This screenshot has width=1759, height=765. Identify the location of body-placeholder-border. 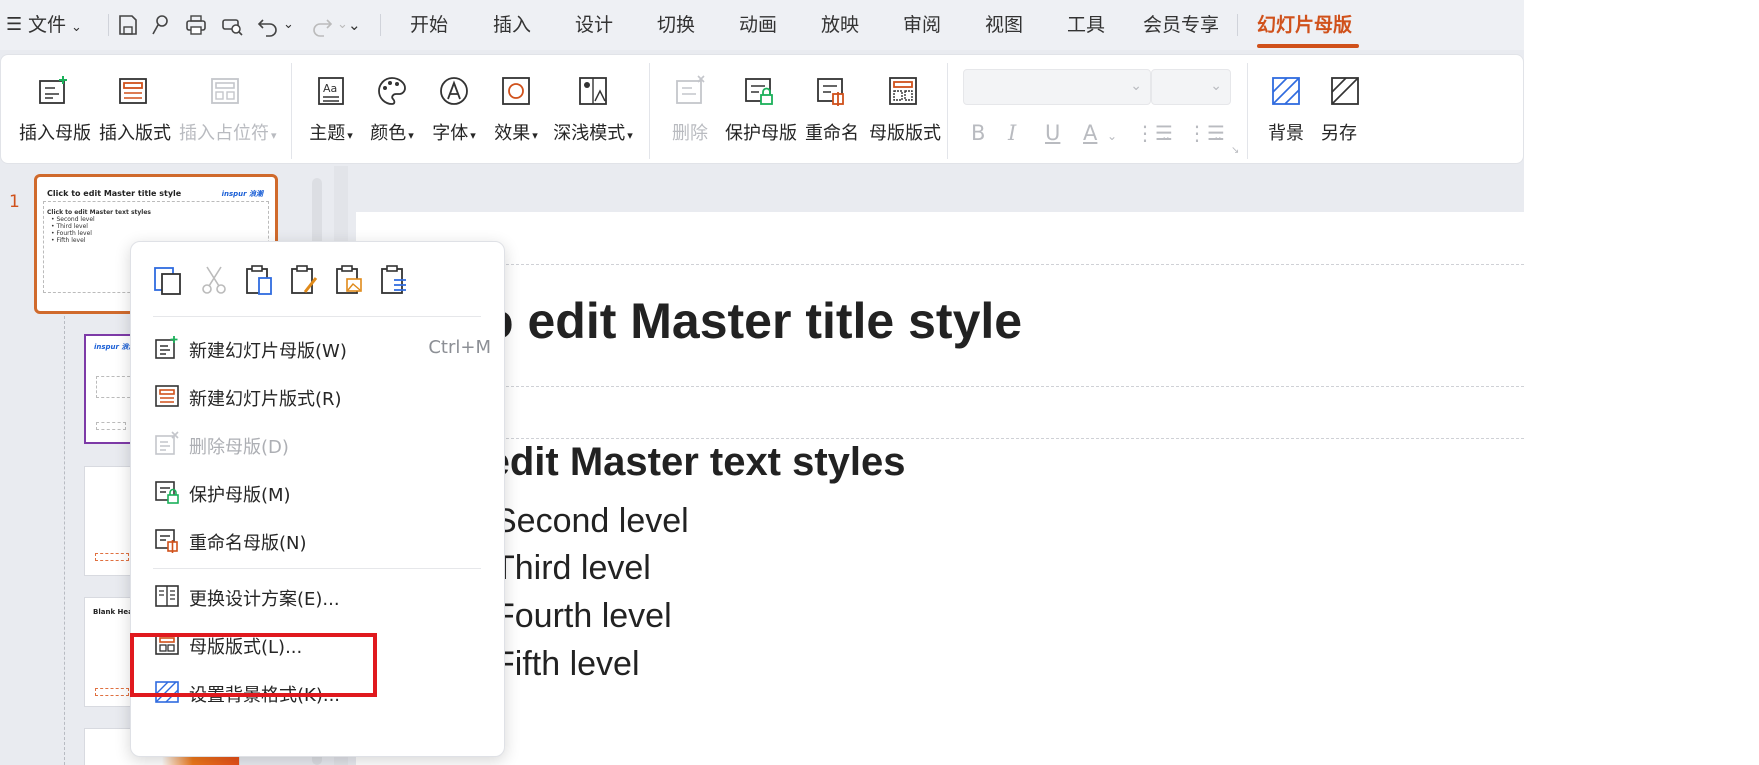
(940, 438).